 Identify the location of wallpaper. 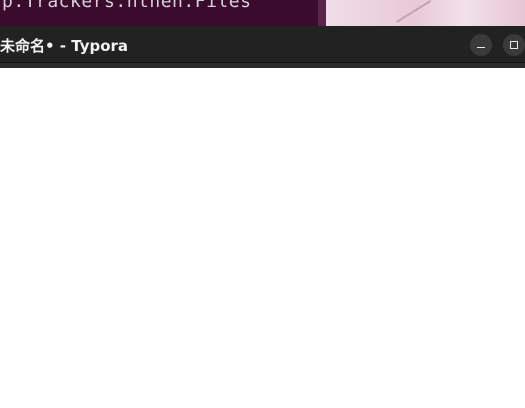
(425, 13).